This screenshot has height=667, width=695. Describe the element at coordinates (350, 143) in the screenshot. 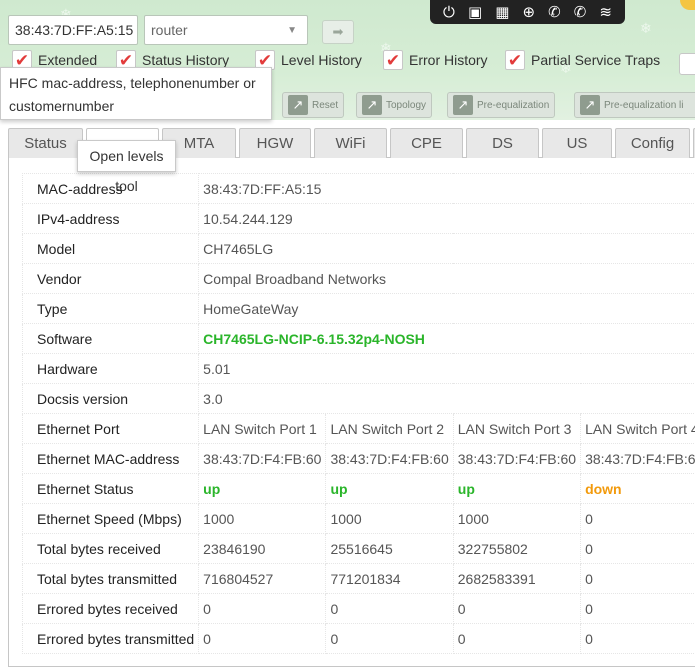

I see `tab-wifi: WiFi` at that location.